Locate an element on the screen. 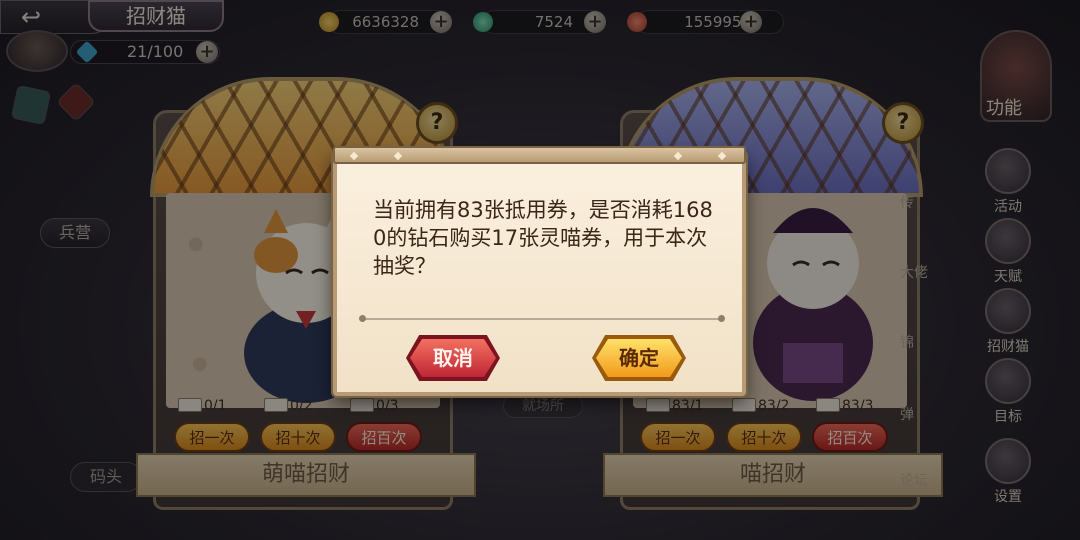 The image size is (1080, 540). dialog-header-ornament is located at coordinates (539, 155).